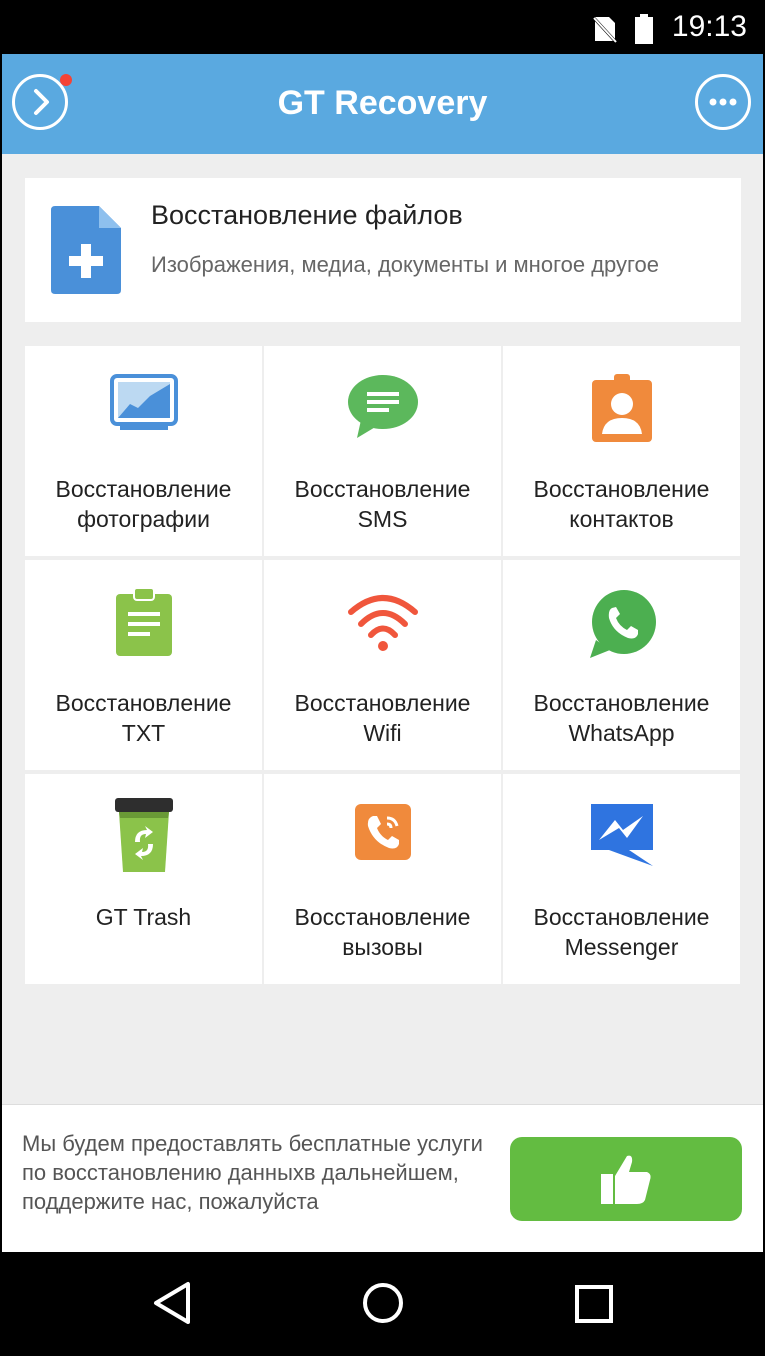  Describe the element at coordinates (644, 29) in the screenshot. I see `battery-icon` at that location.